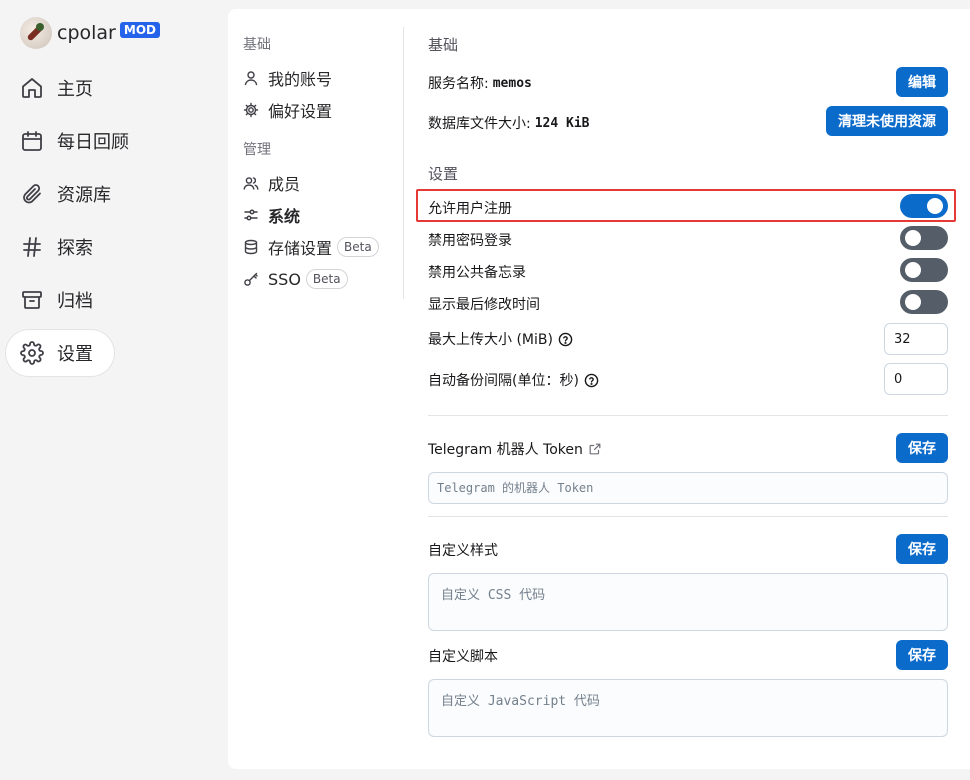 Image resolution: width=970 pixels, height=780 pixels. What do you see at coordinates (887, 121) in the screenshot?
I see `cleanup-resources-button: 清理未使用资源` at bounding box center [887, 121].